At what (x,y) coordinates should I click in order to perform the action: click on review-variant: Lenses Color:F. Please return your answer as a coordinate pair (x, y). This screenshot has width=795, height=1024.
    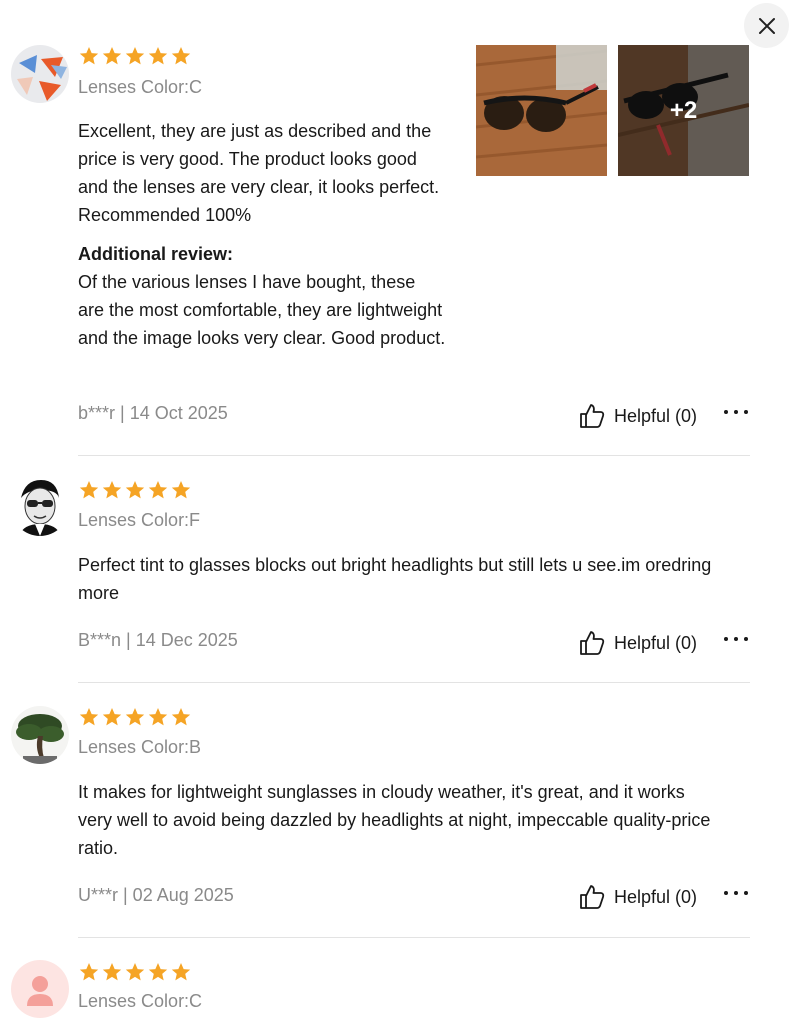
    Looking at the image, I should click on (139, 520).